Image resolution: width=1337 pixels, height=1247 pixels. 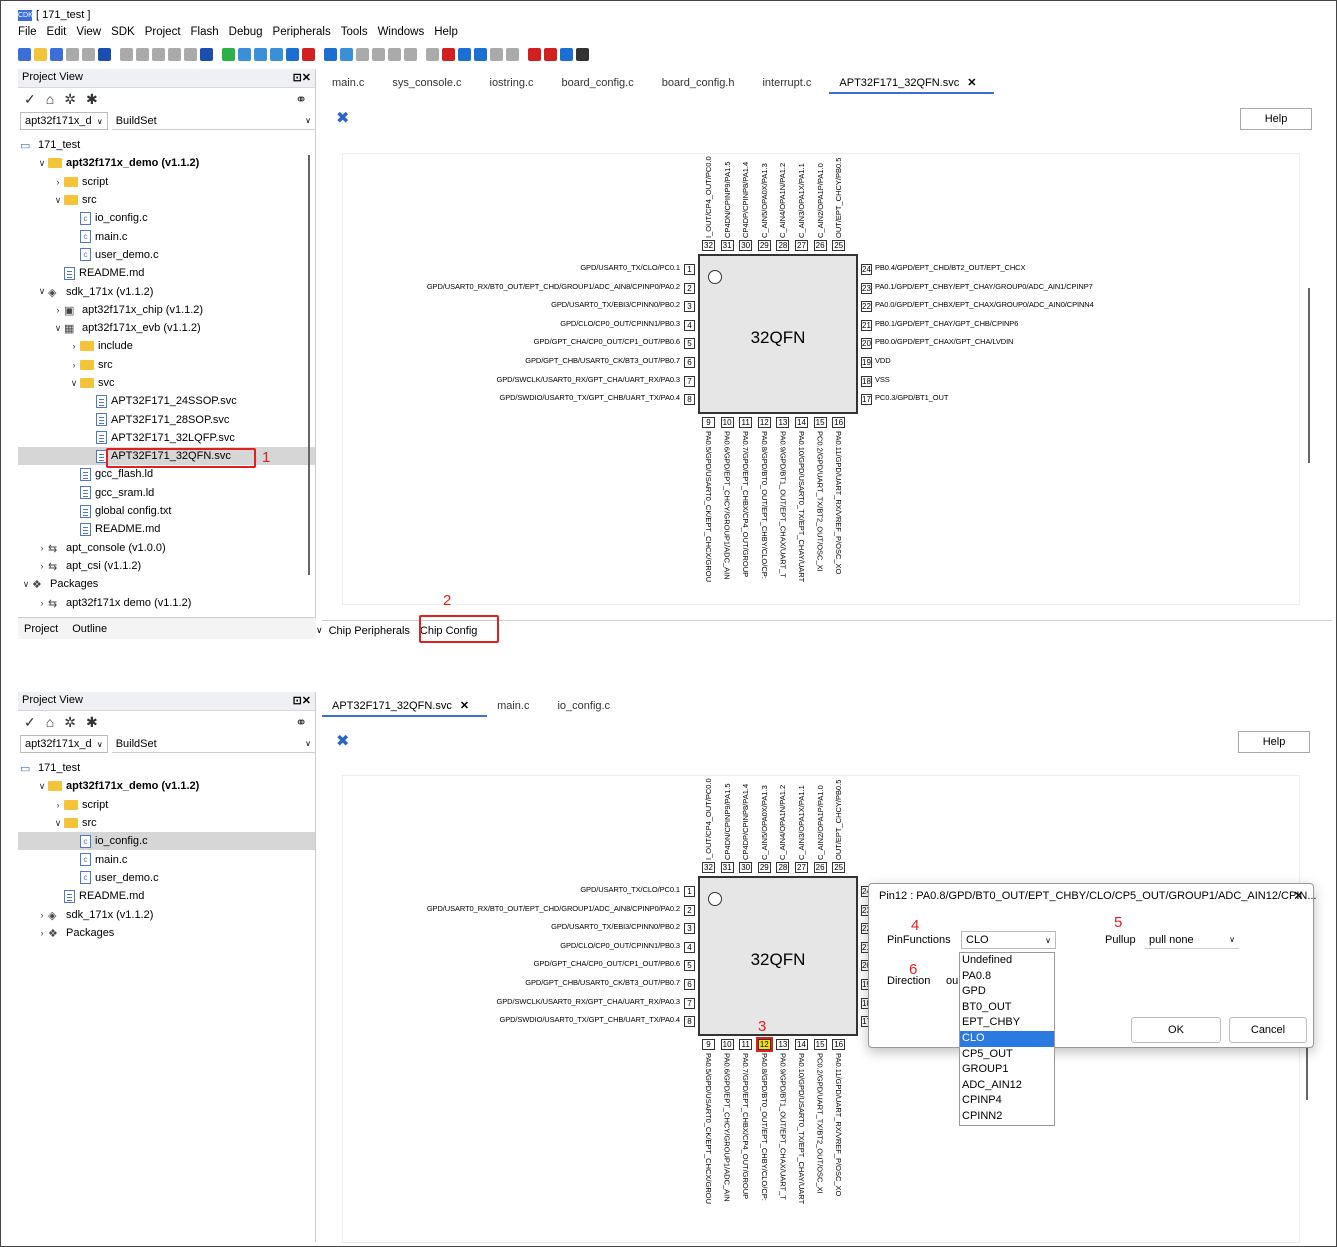 I want to click on dropdown-option: Undefined, so click(x=1007, y=961).